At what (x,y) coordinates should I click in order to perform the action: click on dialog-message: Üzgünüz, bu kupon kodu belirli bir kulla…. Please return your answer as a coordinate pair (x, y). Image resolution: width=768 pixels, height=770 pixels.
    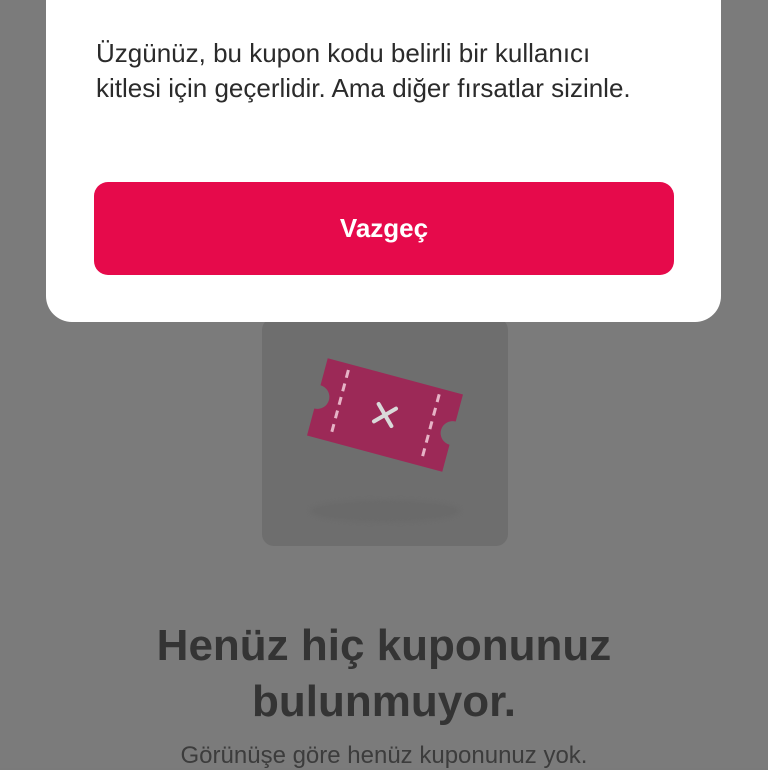
    Looking at the image, I should click on (363, 70).